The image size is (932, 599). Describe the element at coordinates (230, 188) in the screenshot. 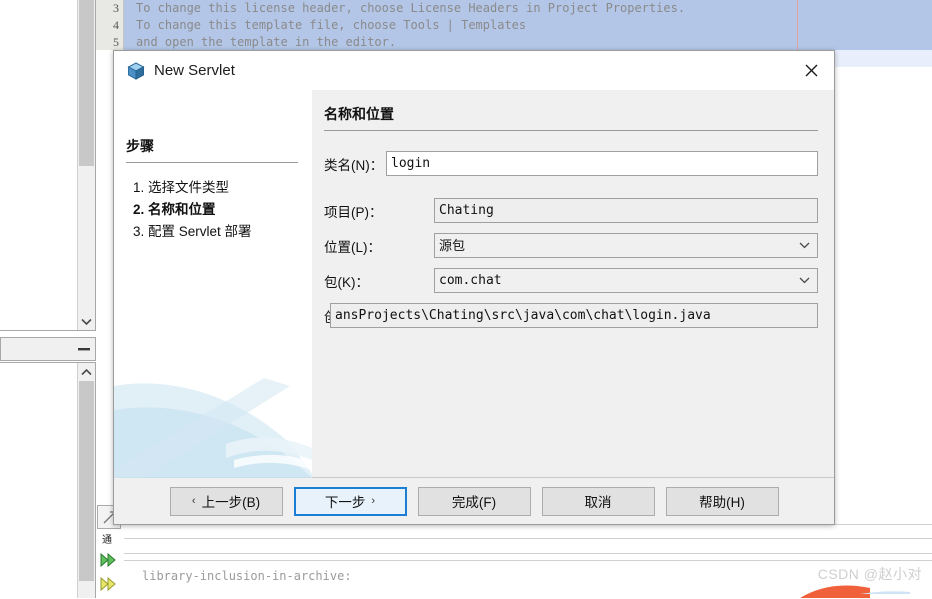

I see `step-item-1: 选择文件类型` at that location.